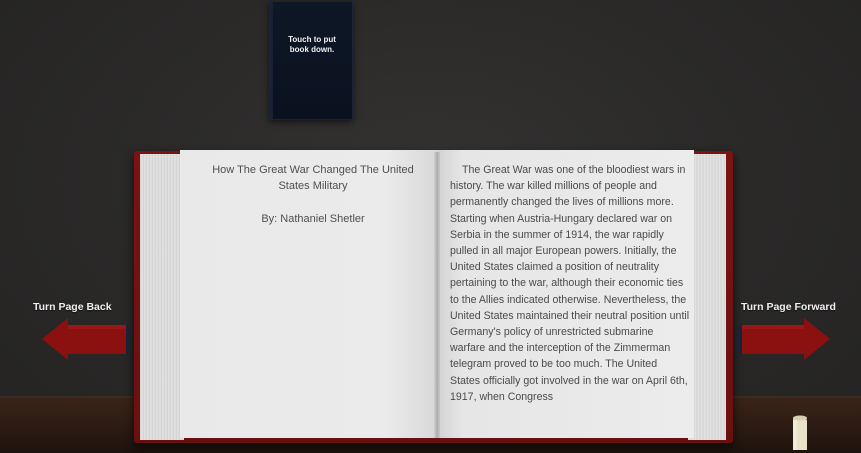  I want to click on turn-page-forward-arrow-icon, so click(784, 339).